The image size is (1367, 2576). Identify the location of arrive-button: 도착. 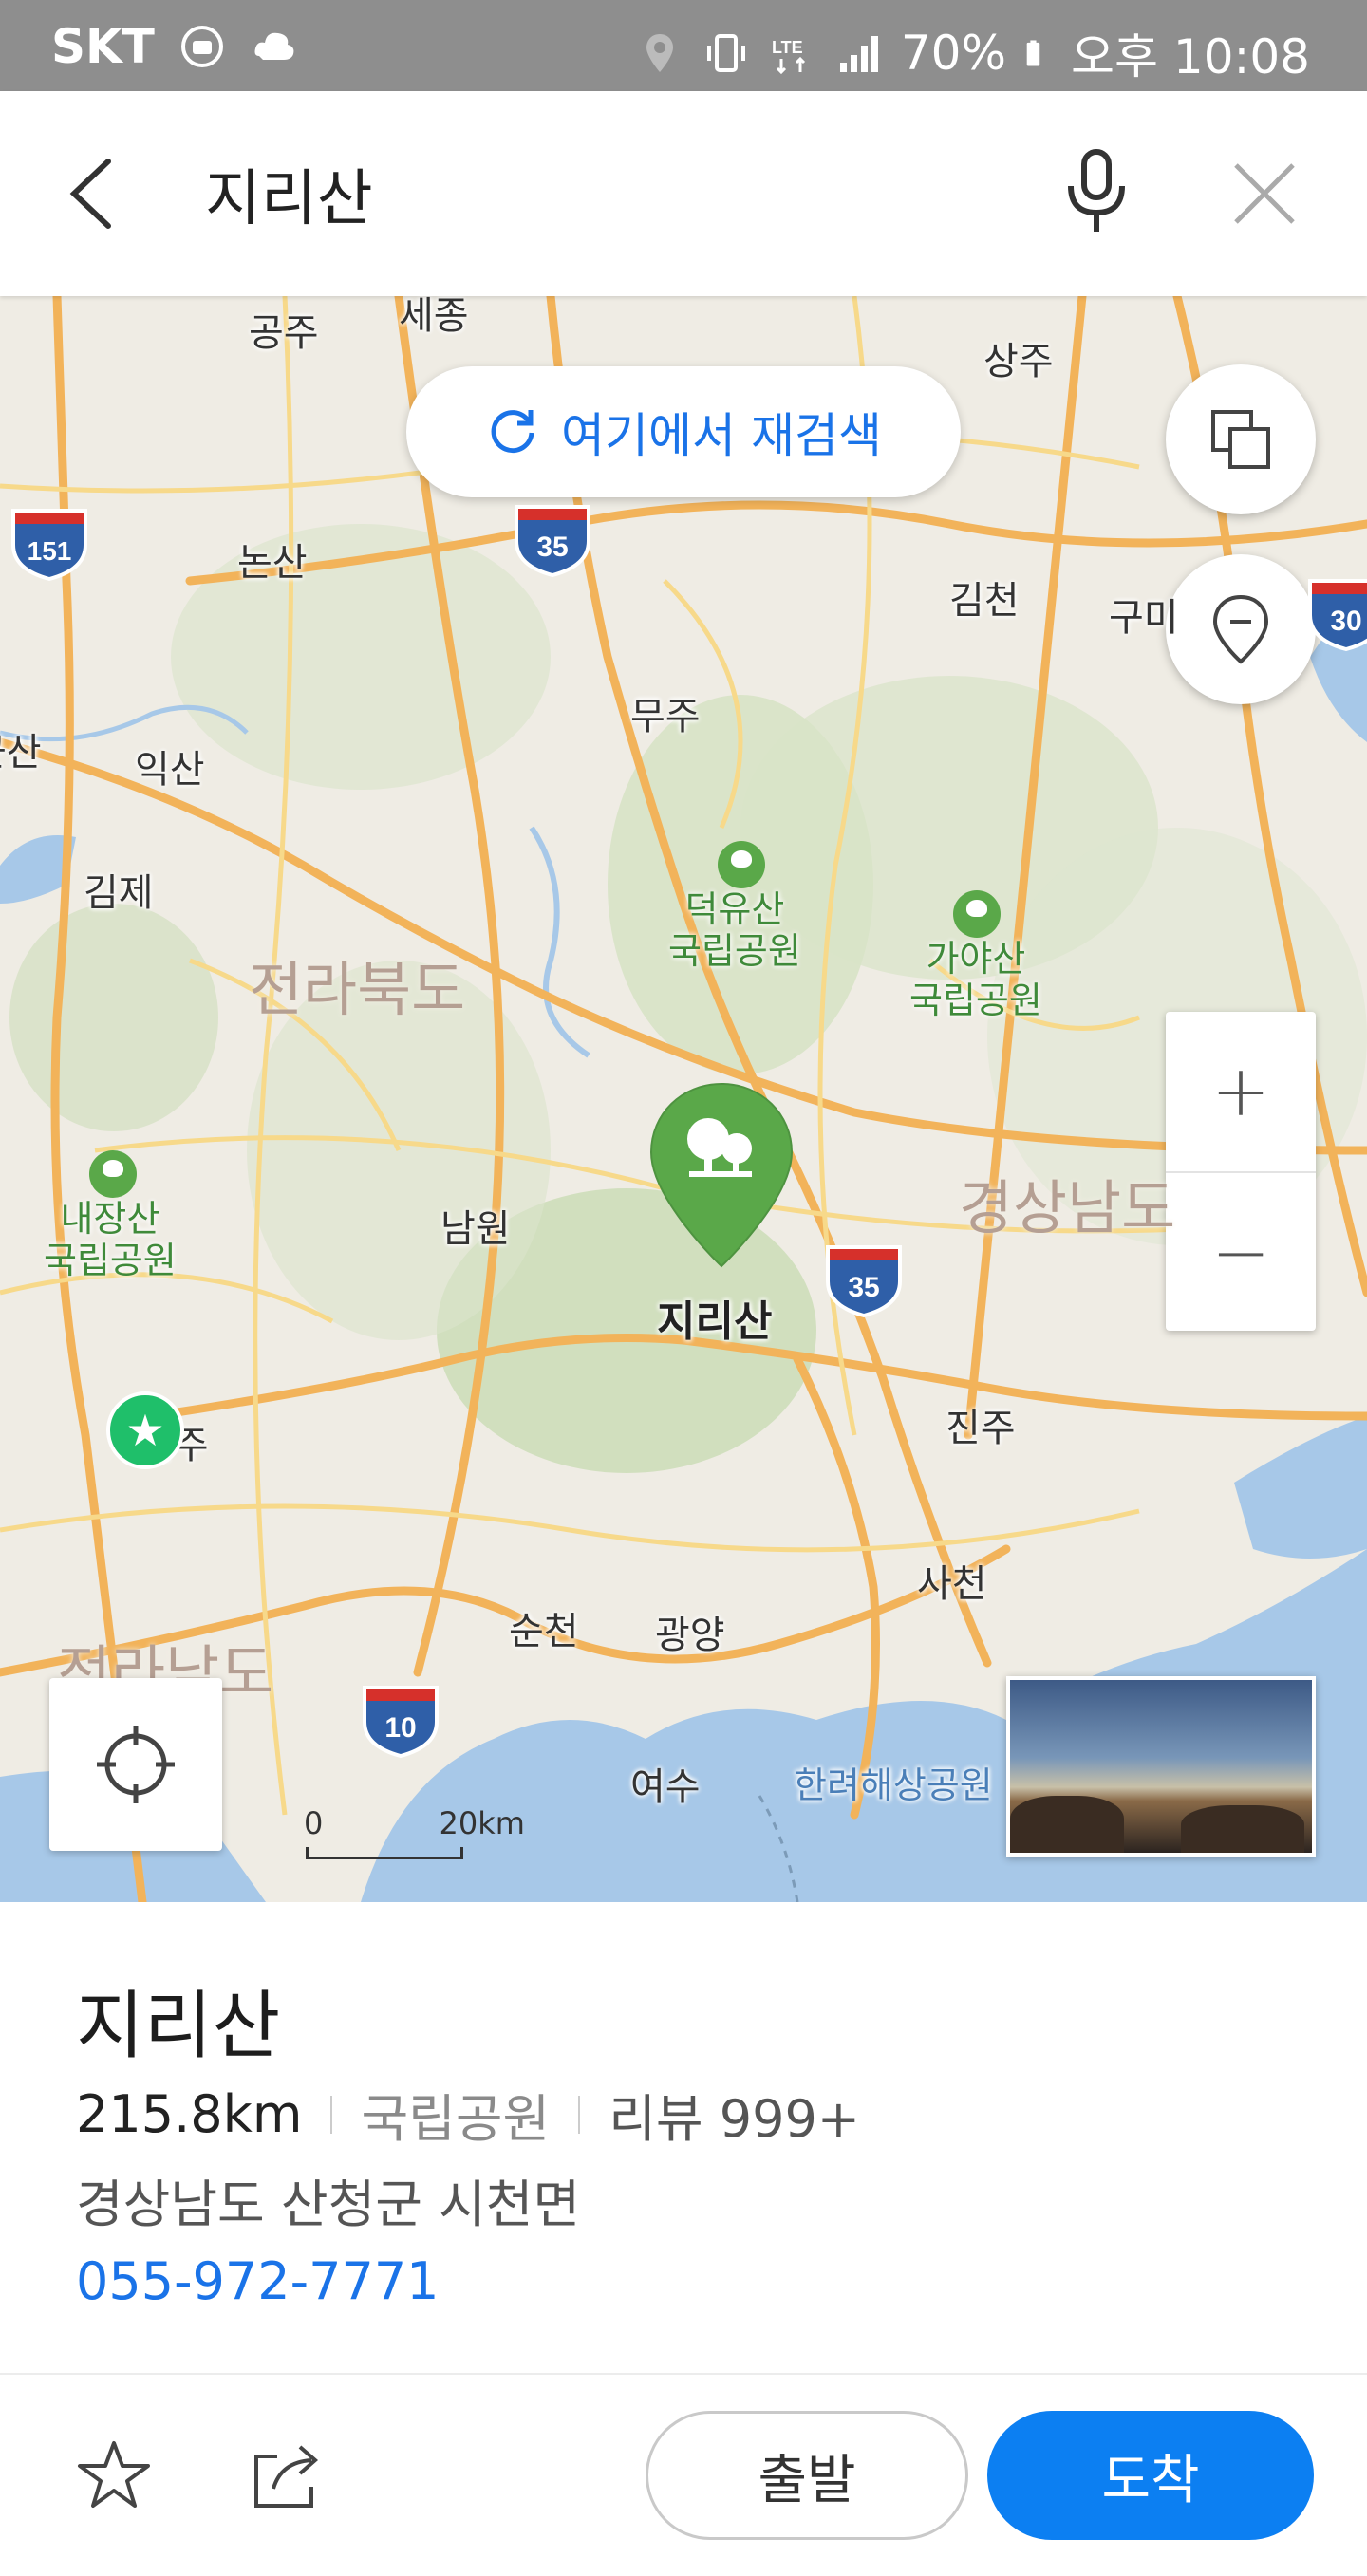
(1150, 2475).